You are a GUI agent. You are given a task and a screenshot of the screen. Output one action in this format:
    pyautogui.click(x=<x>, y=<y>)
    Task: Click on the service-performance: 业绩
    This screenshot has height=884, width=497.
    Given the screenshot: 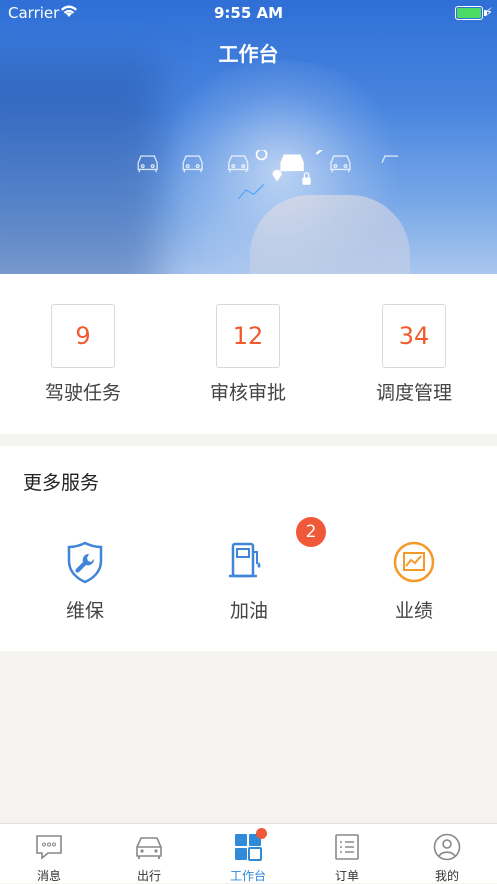 What is the action you would take?
    pyautogui.click(x=414, y=580)
    